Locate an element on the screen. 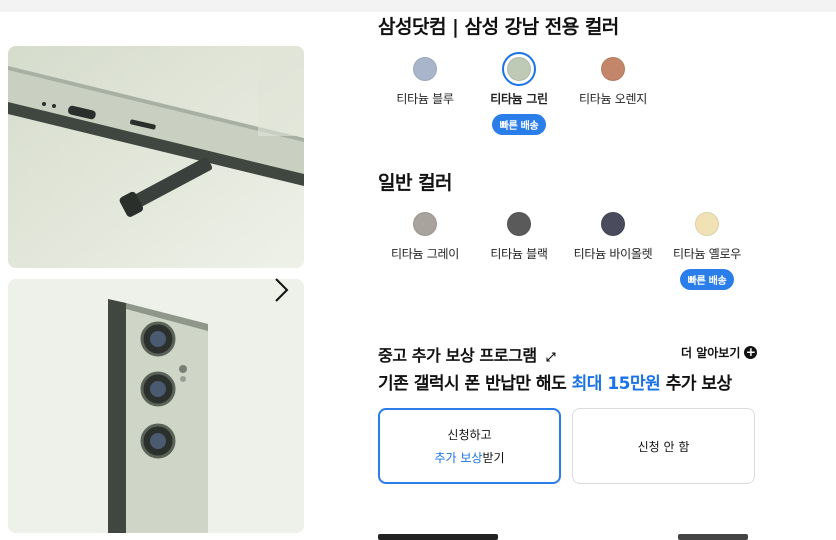 The width and height of the screenshot is (836, 540). learn-more-link: 더 알아보기 + is located at coordinates (719, 352).